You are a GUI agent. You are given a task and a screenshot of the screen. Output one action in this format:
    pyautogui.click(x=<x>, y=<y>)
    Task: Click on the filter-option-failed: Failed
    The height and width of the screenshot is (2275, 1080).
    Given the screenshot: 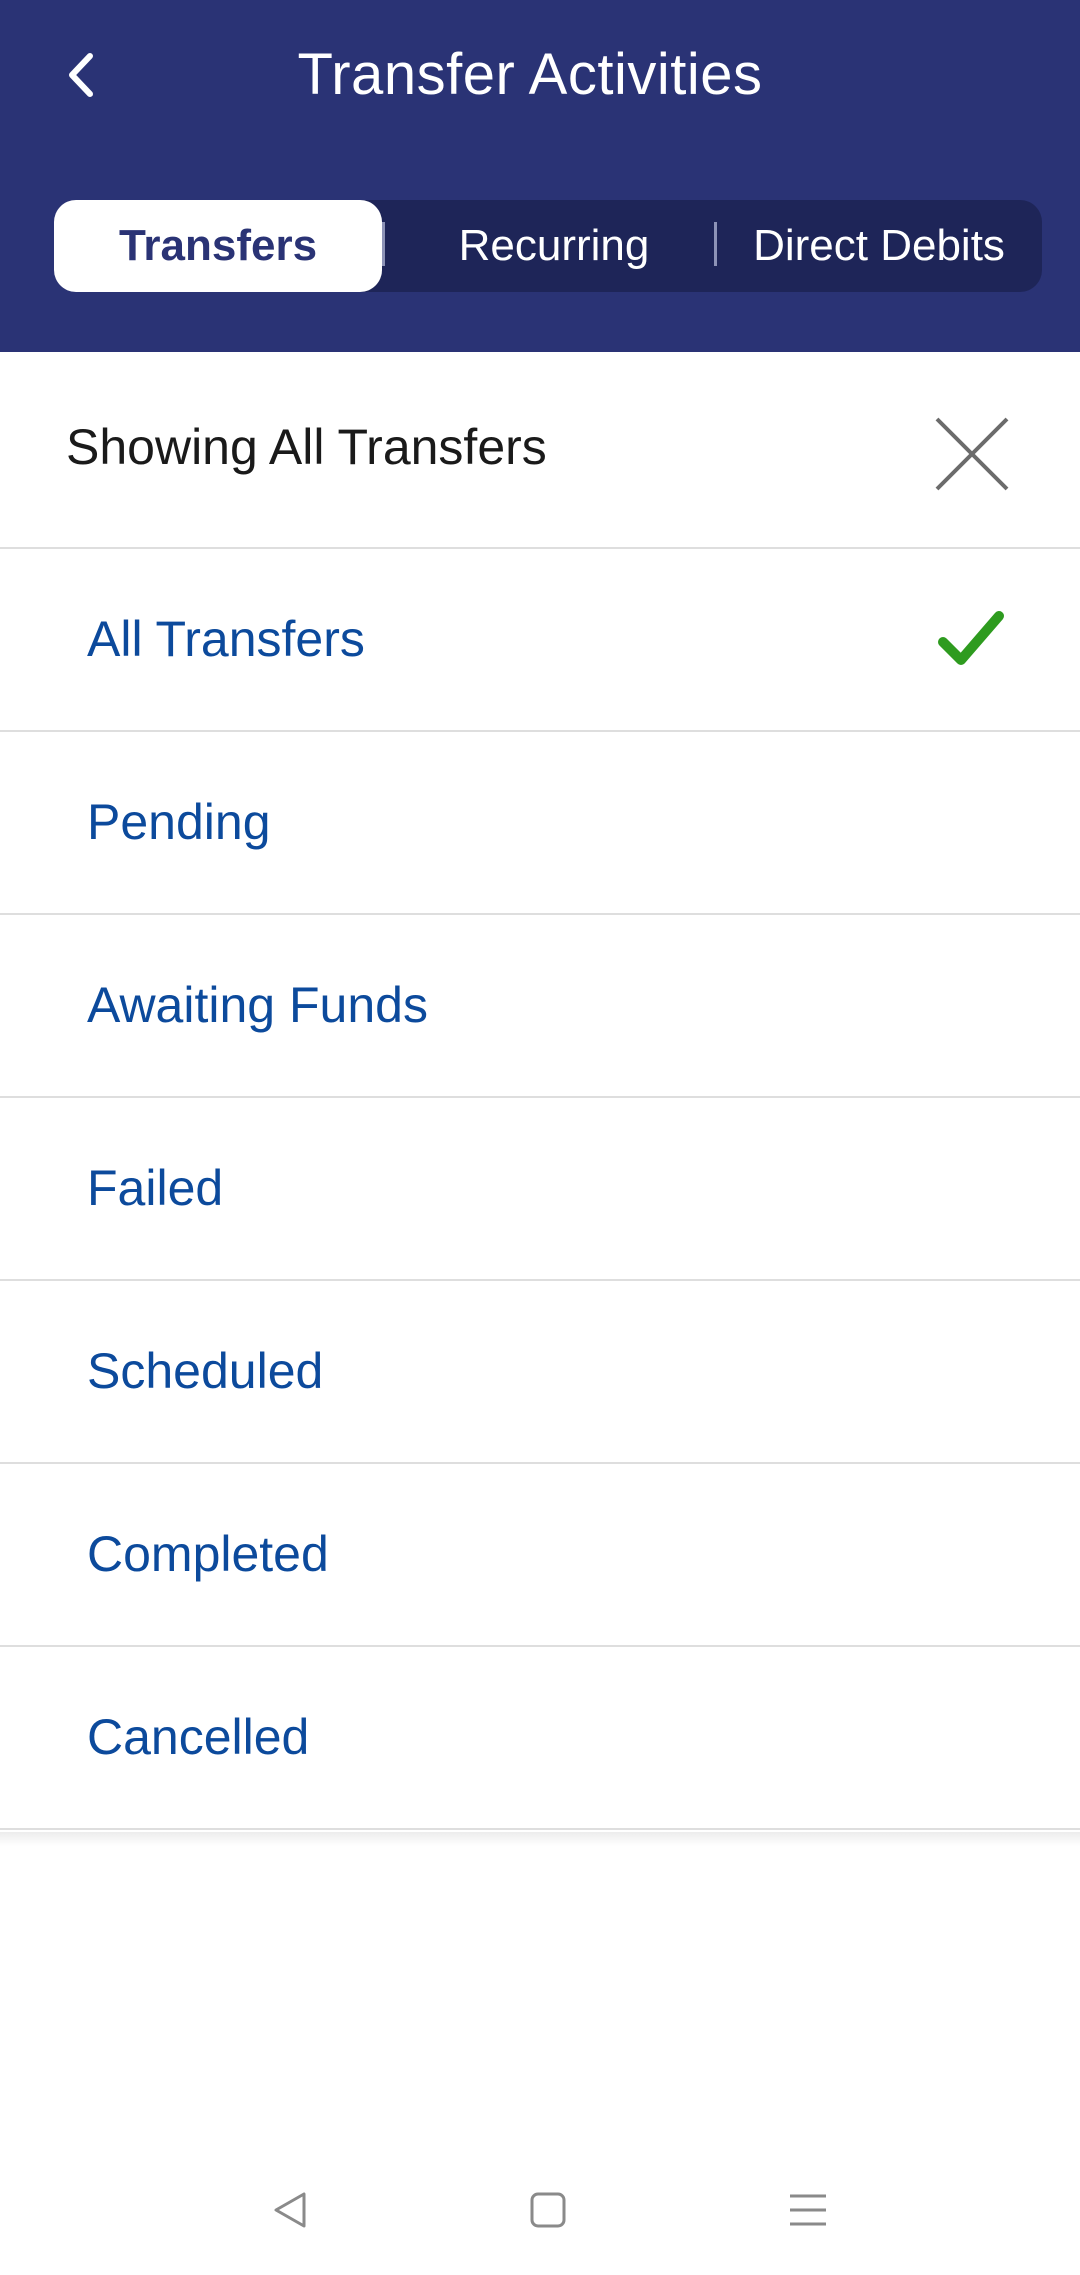 What is the action you would take?
    pyautogui.click(x=540, y=1189)
    